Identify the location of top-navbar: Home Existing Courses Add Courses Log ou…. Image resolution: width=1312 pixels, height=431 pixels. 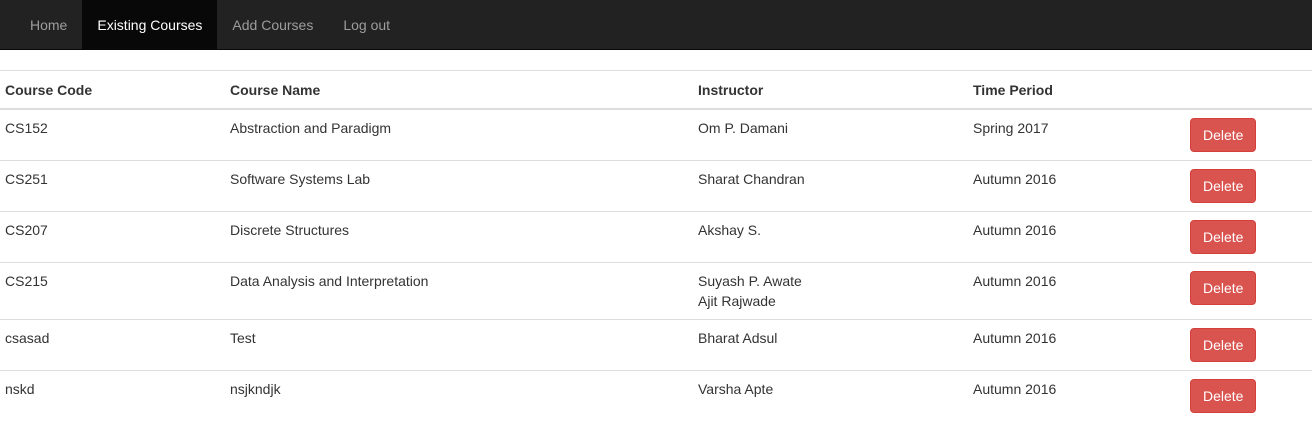
(656, 25).